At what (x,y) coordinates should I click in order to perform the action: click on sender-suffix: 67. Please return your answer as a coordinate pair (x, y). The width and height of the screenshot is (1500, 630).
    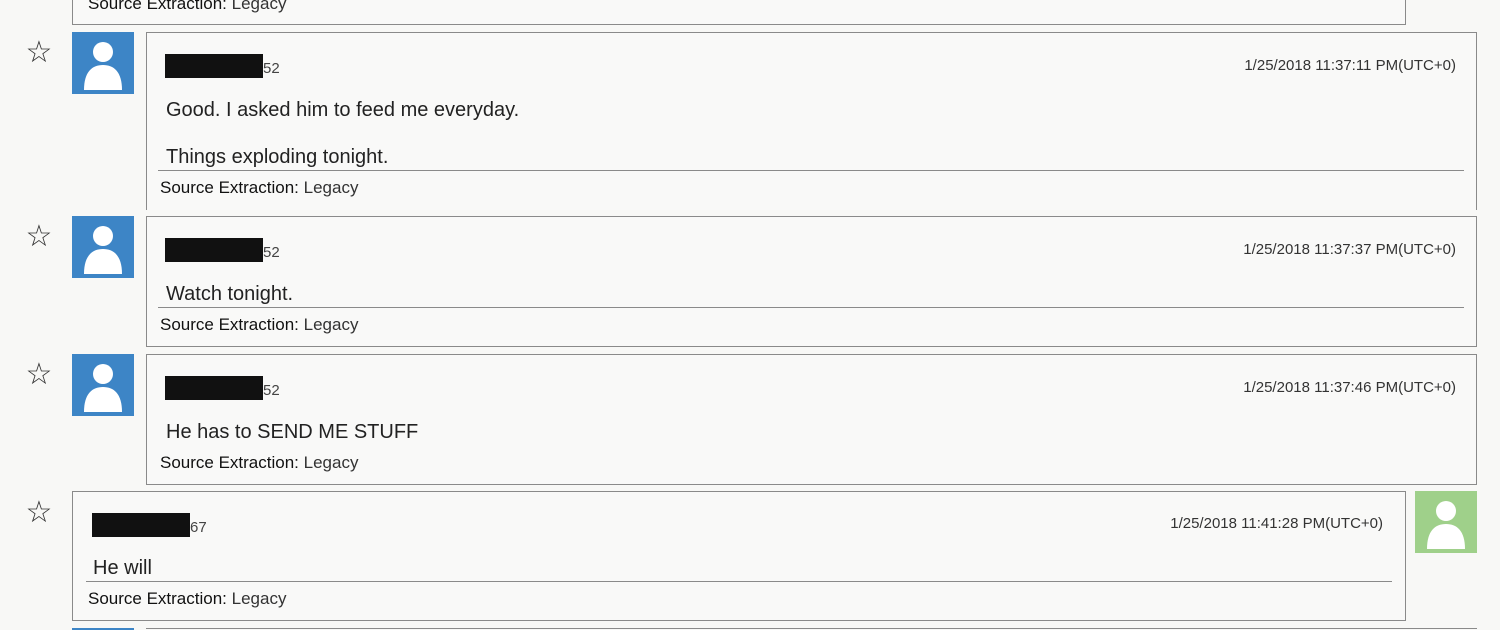
    Looking at the image, I should click on (198, 527).